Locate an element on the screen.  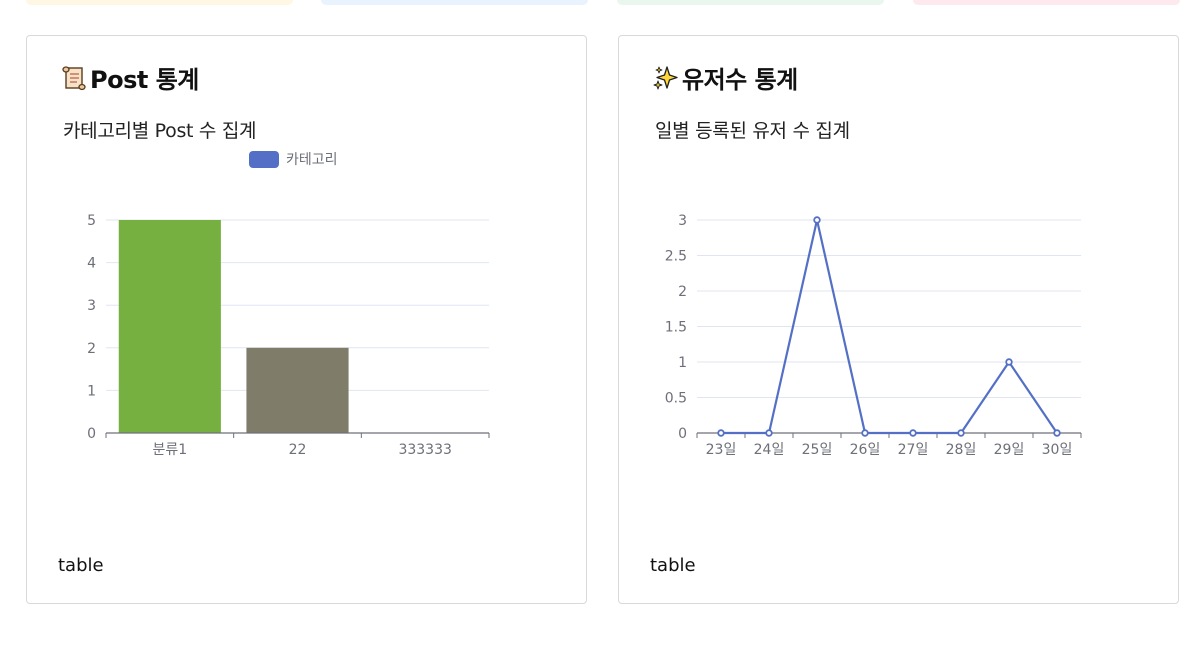
x-tick-label: 30일 is located at coordinates (1057, 450).